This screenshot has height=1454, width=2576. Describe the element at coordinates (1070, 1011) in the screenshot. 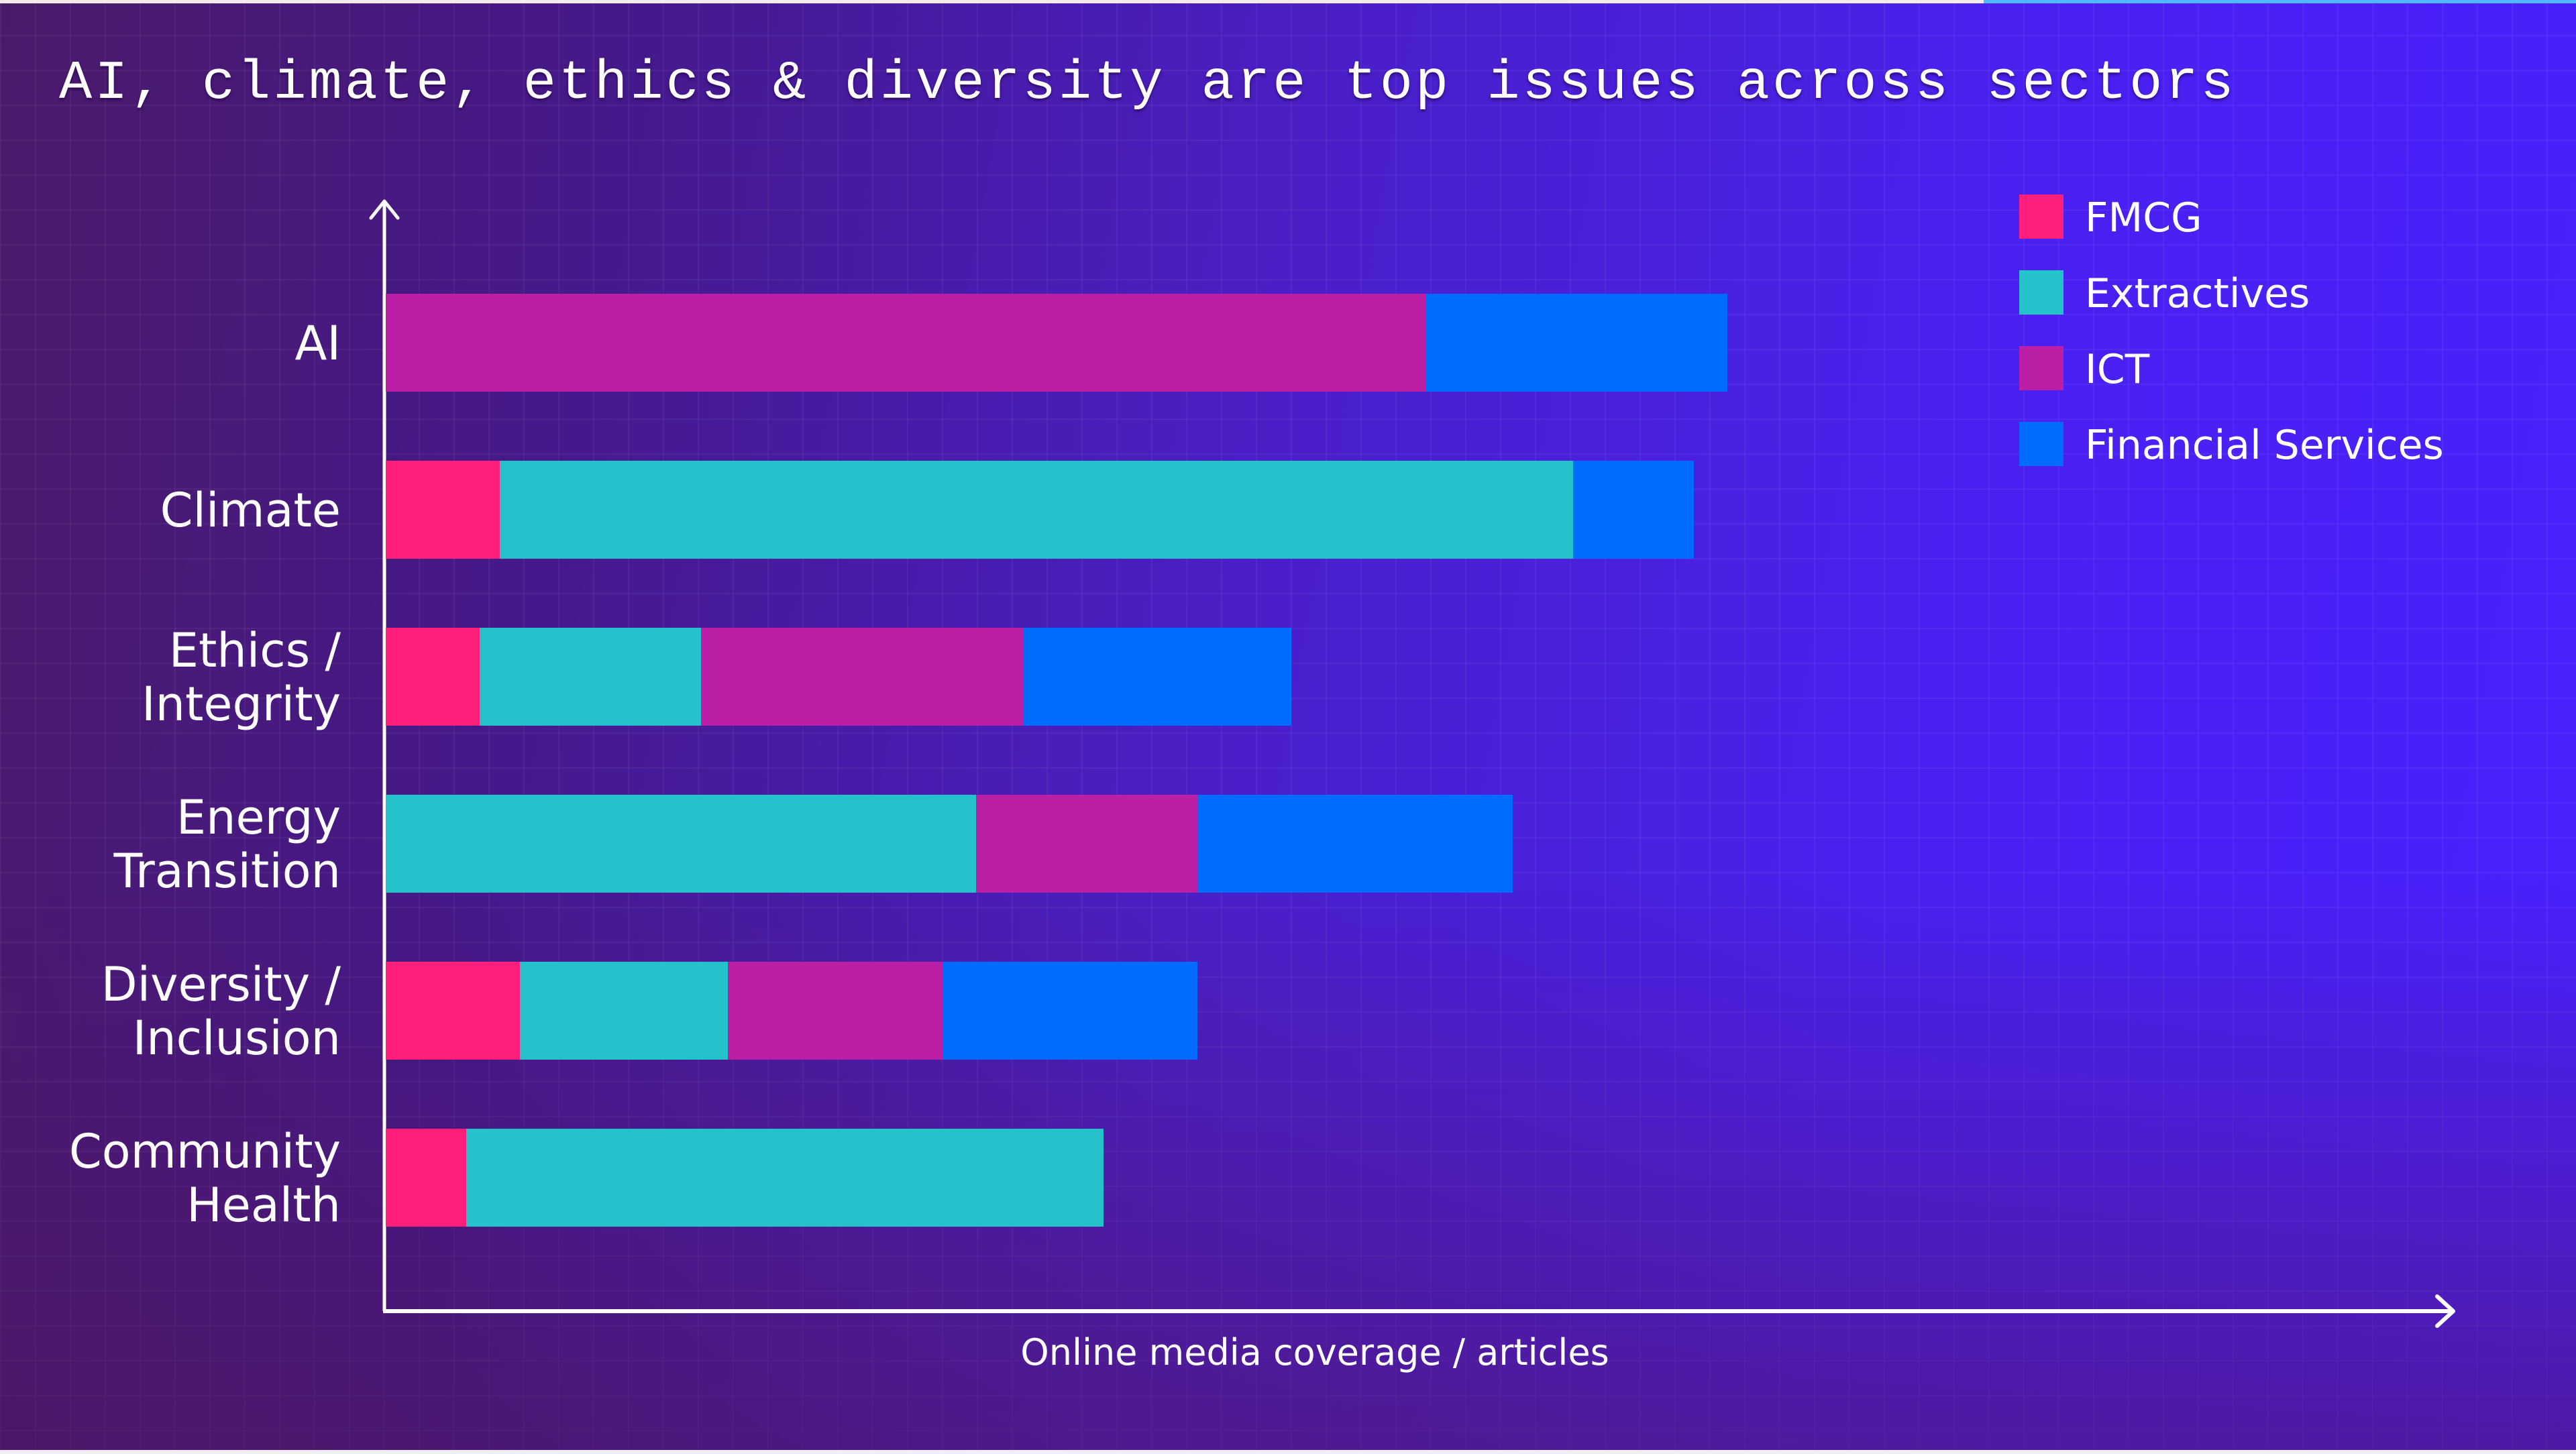

I see `bar-segment-diversity-inclusion-financial-services` at that location.